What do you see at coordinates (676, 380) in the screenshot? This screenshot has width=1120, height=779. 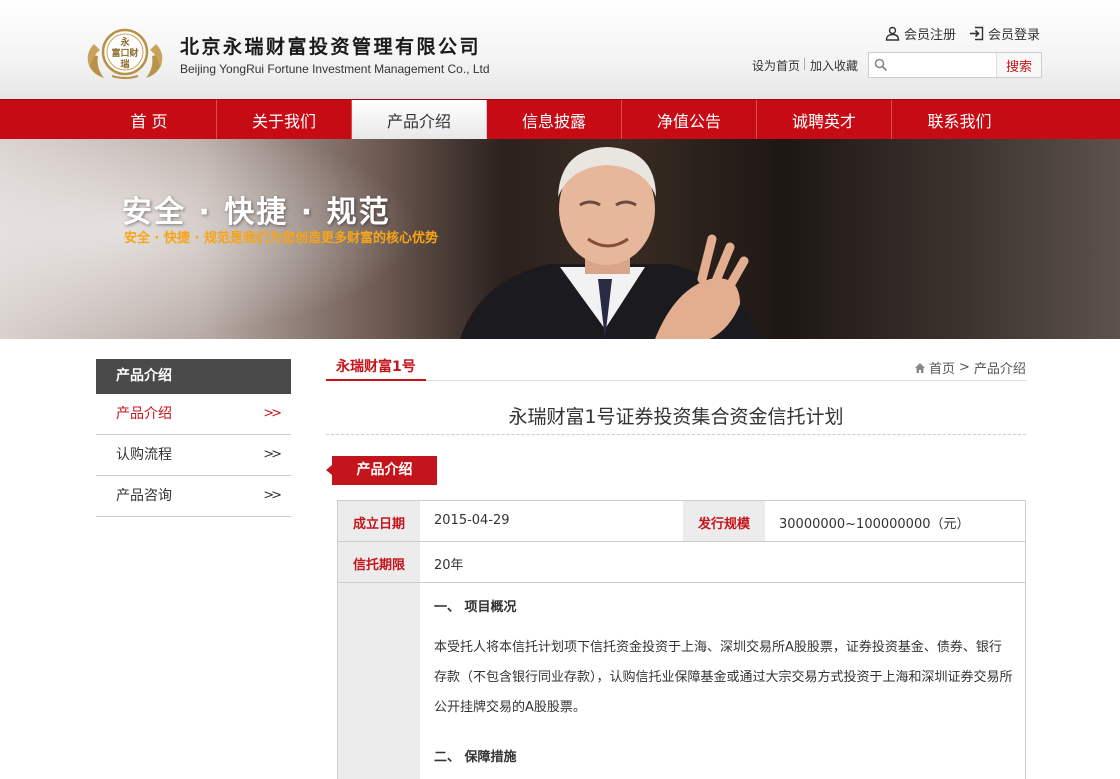 I see `content-header-divider` at bounding box center [676, 380].